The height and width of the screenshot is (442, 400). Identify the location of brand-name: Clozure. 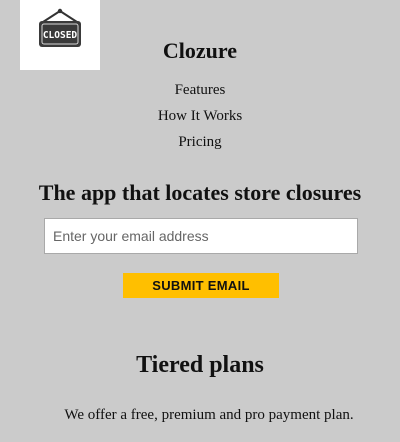
(200, 50).